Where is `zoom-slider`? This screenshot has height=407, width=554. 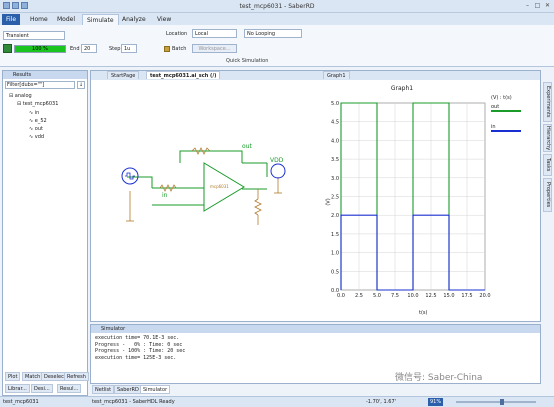 zoom-slider is located at coordinates (496, 402).